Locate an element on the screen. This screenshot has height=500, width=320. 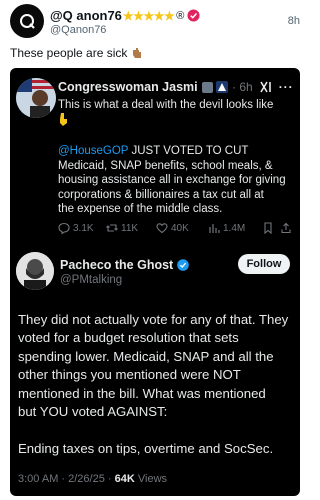
reply-text-line: but YOU voted AGAINST: is located at coordinates (93, 412).